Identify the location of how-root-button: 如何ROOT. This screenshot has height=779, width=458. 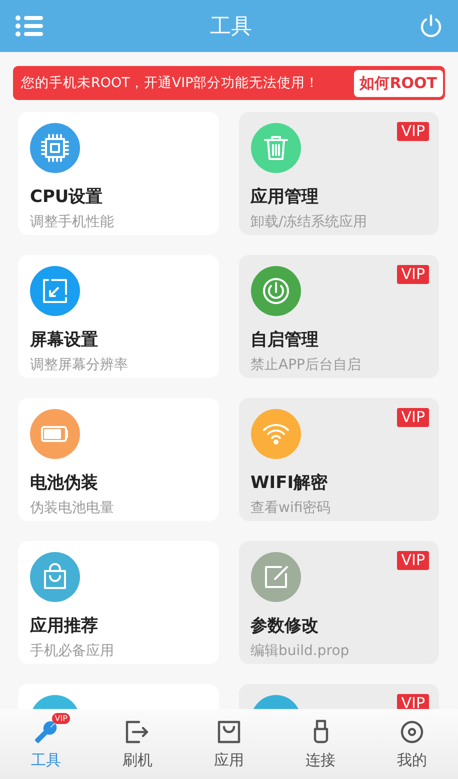
(398, 83).